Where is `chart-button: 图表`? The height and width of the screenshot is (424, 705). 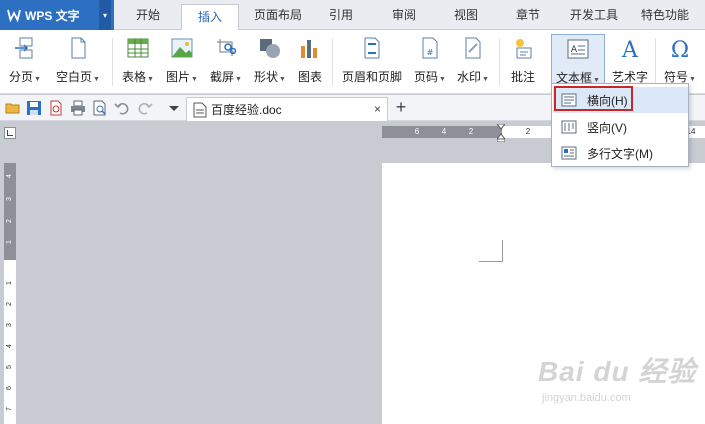
chart-button: 图表 is located at coordinates (310, 62).